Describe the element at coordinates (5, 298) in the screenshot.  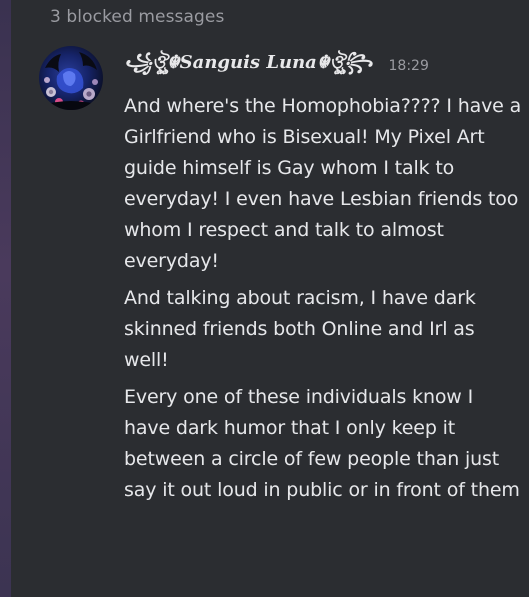
I see `sidebar-edge` at that location.